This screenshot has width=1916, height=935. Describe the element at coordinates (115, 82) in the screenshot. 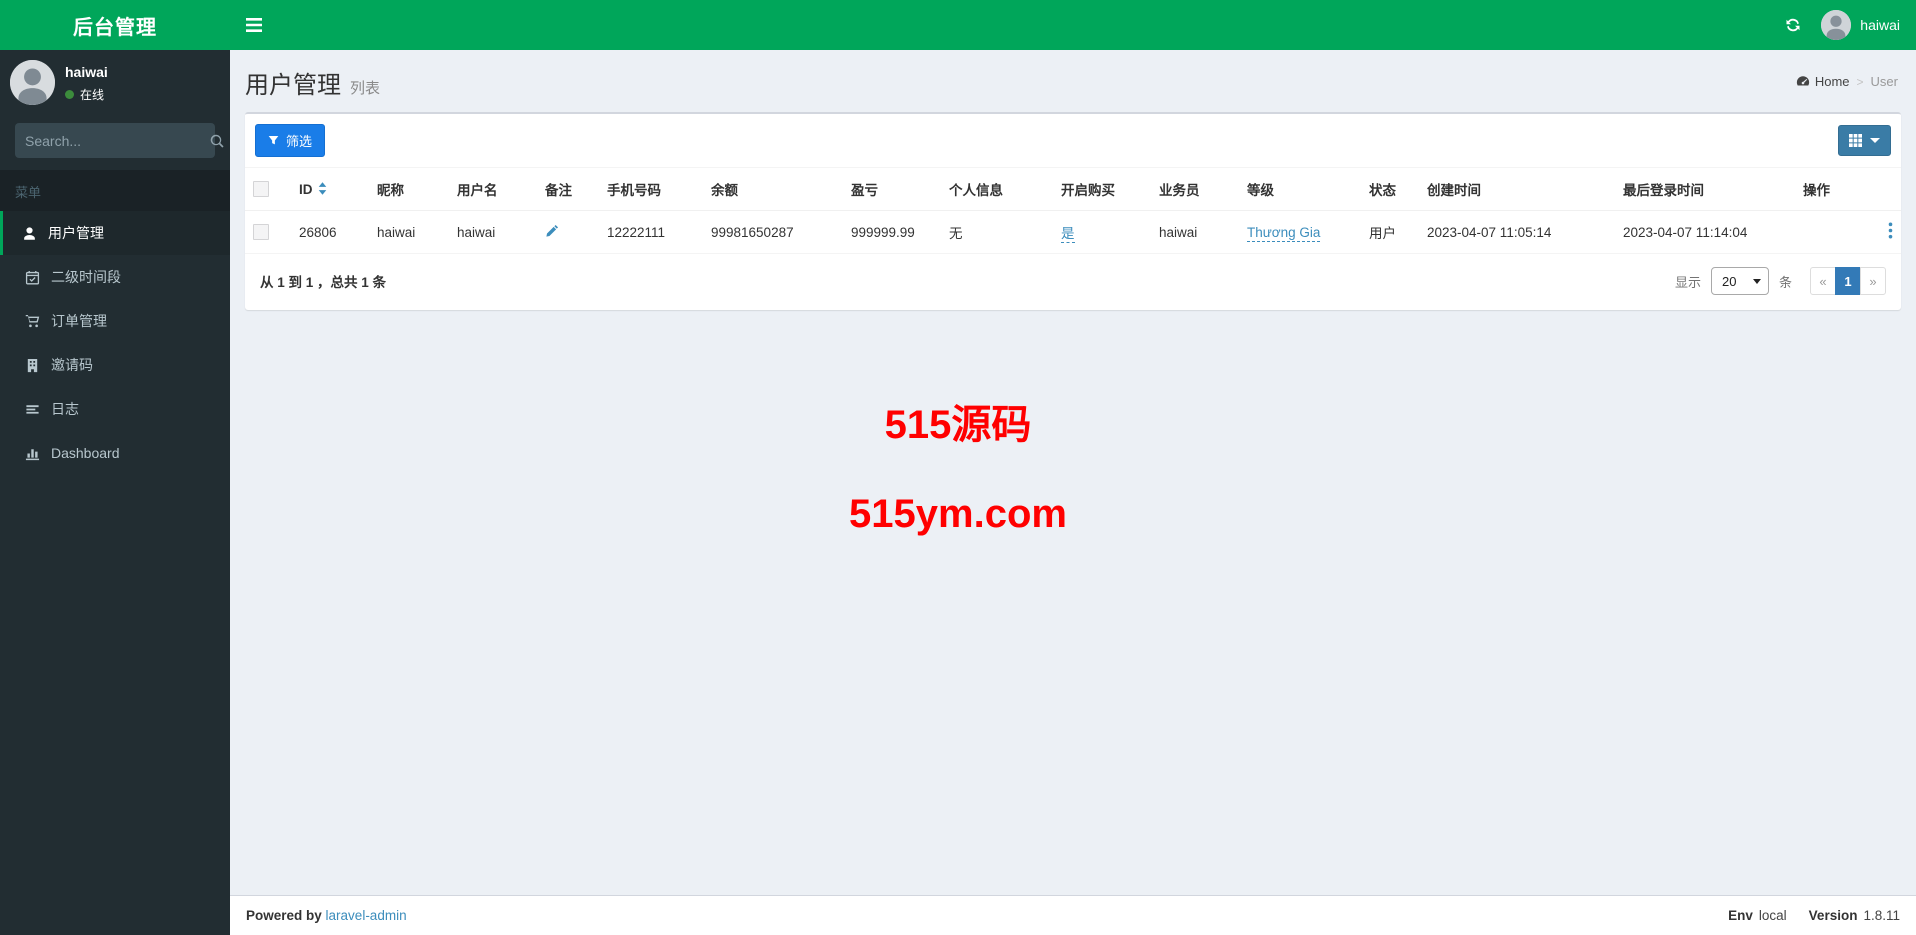

I see `sidebar-user-panel: haiwai 在线` at that location.